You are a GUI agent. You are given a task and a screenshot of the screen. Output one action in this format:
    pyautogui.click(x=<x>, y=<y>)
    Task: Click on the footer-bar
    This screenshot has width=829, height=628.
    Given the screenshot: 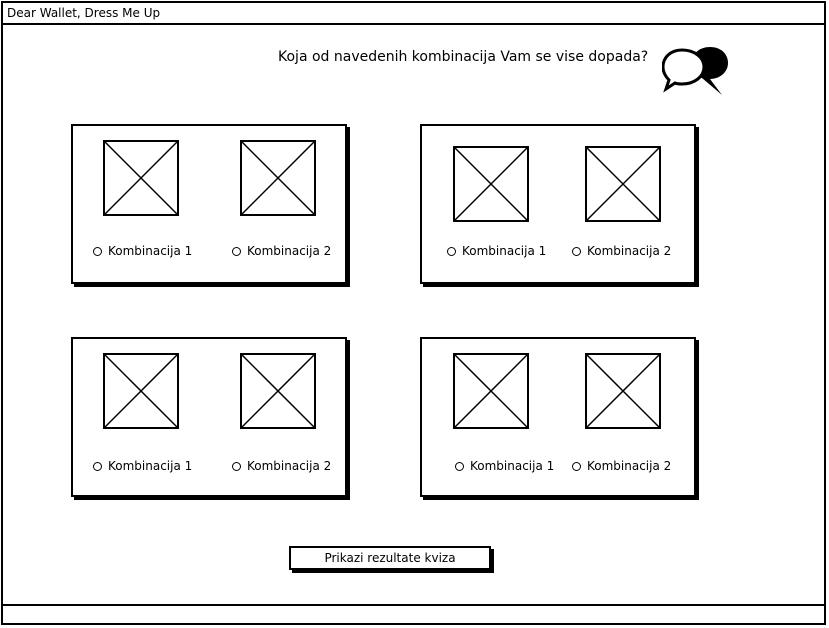 What is the action you would take?
    pyautogui.click(x=413, y=613)
    